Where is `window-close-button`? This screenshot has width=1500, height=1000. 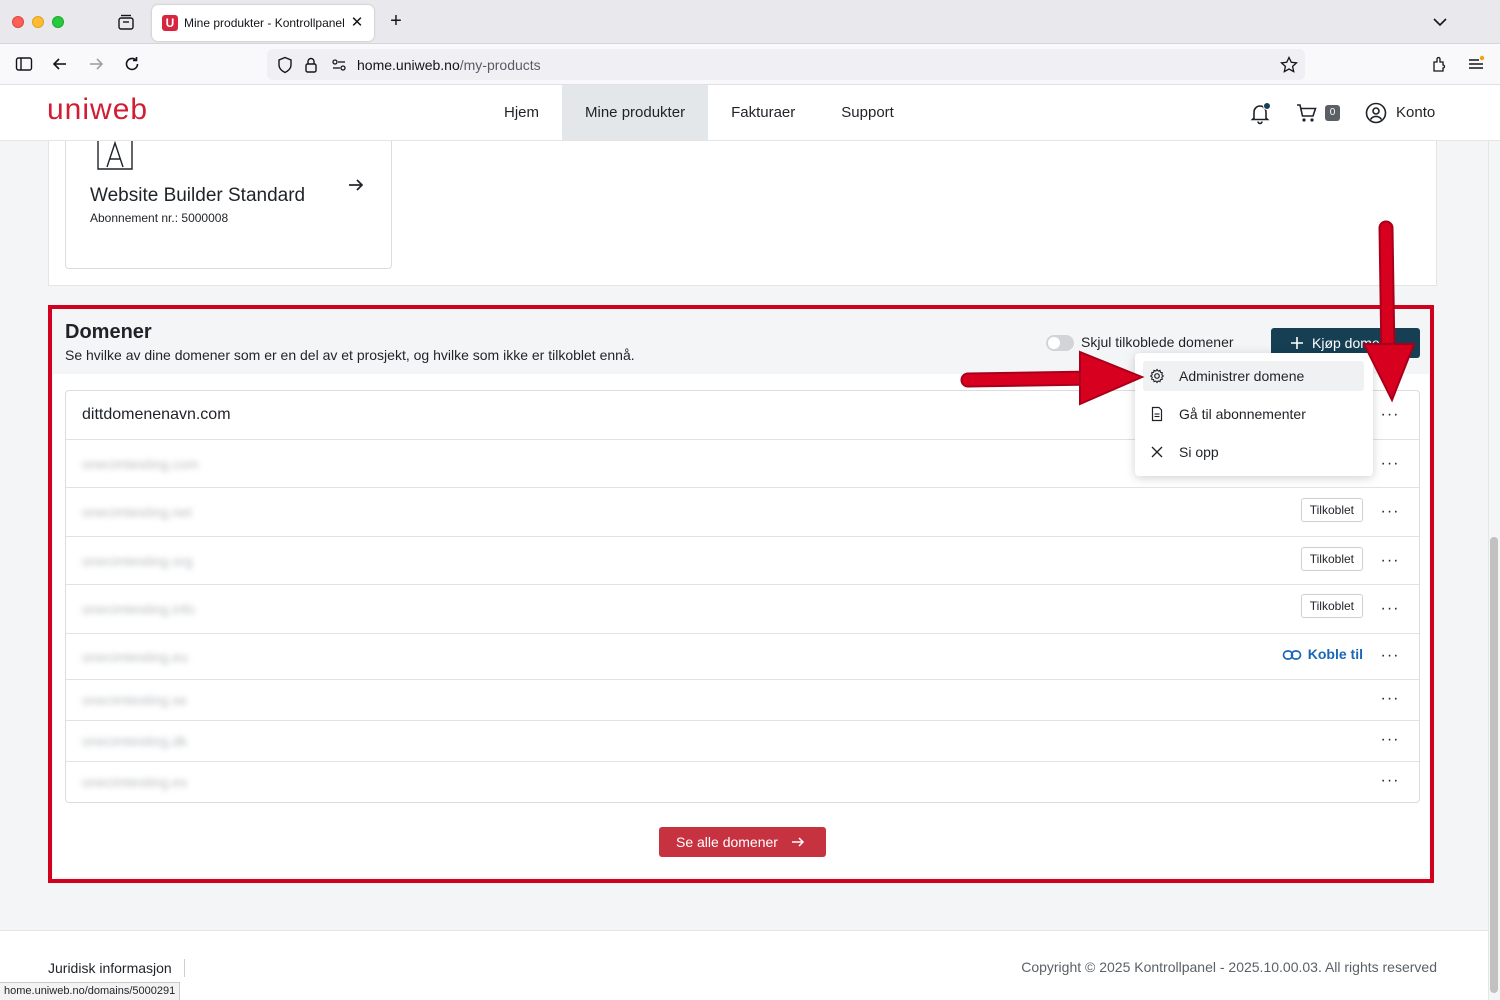
window-close-button is located at coordinates (18, 22).